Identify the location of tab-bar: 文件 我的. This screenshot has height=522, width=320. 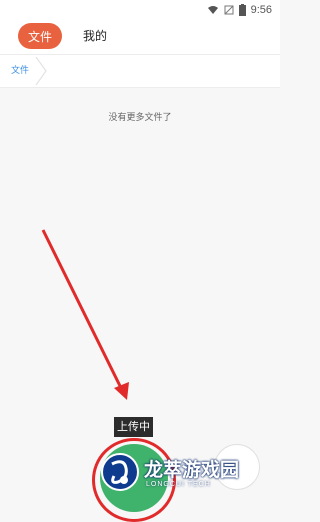
(140, 37).